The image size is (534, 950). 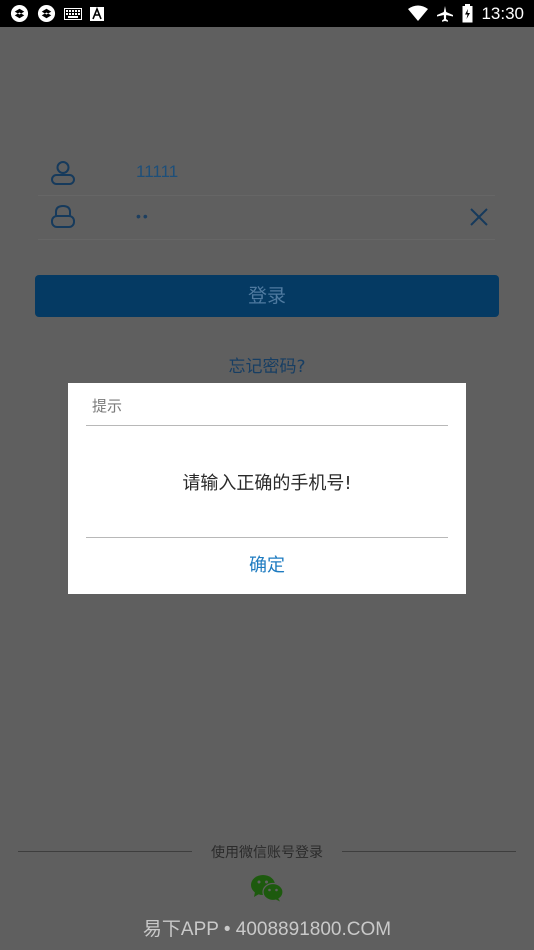 I want to click on keyboard-icon, so click(x=73, y=13).